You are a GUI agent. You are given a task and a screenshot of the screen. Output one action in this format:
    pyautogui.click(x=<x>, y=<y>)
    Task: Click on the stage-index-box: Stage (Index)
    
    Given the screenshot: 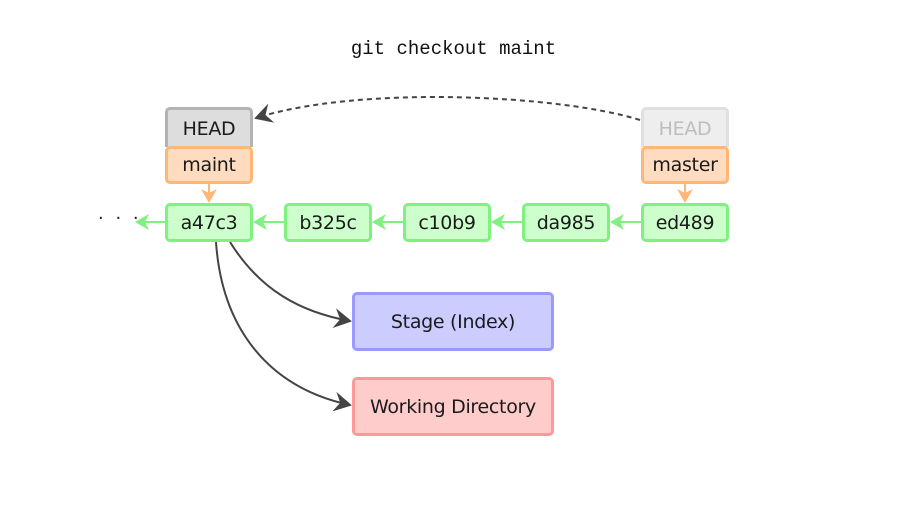 What is the action you would take?
    pyautogui.click(x=453, y=321)
    